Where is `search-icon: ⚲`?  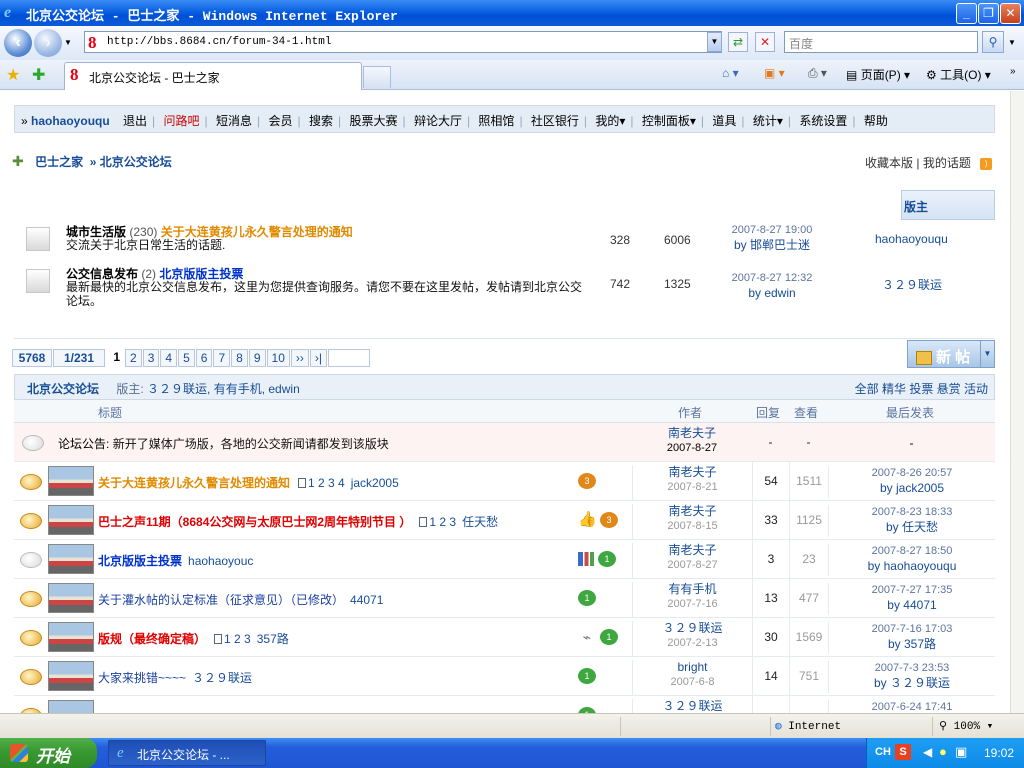 search-icon: ⚲ is located at coordinates (993, 42).